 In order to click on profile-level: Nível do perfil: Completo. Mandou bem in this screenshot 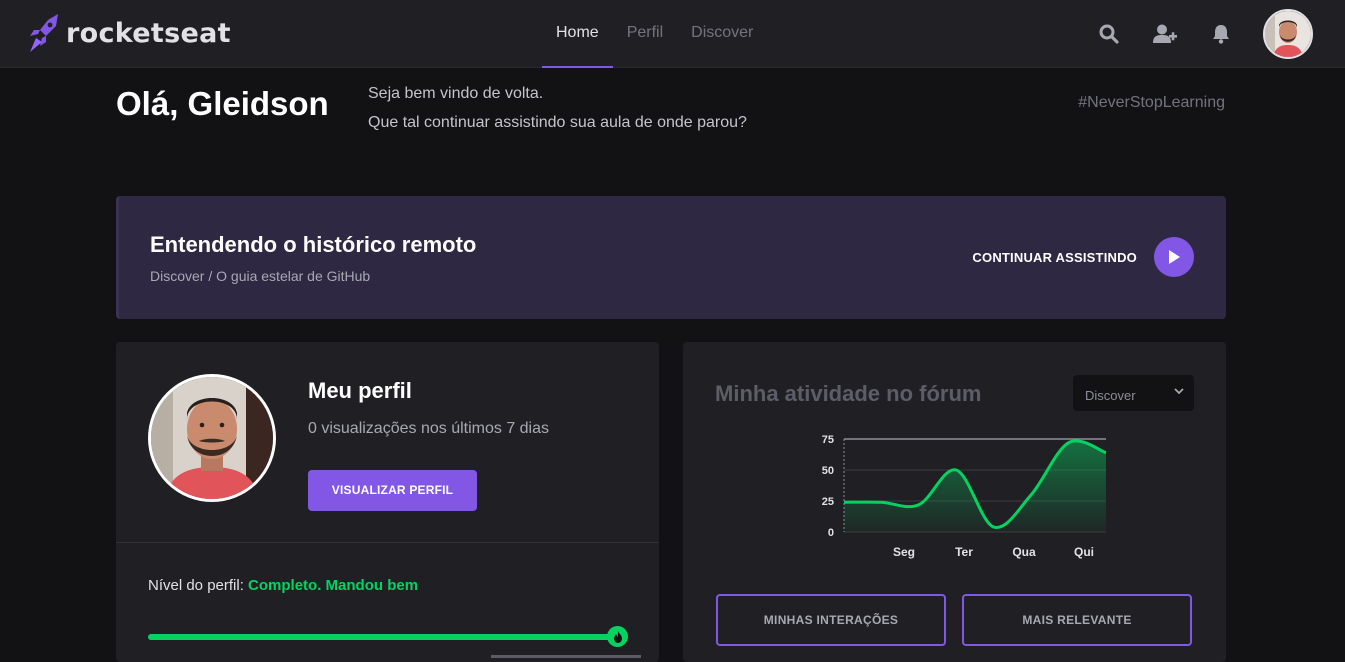, I will do `click(283, 585)`.